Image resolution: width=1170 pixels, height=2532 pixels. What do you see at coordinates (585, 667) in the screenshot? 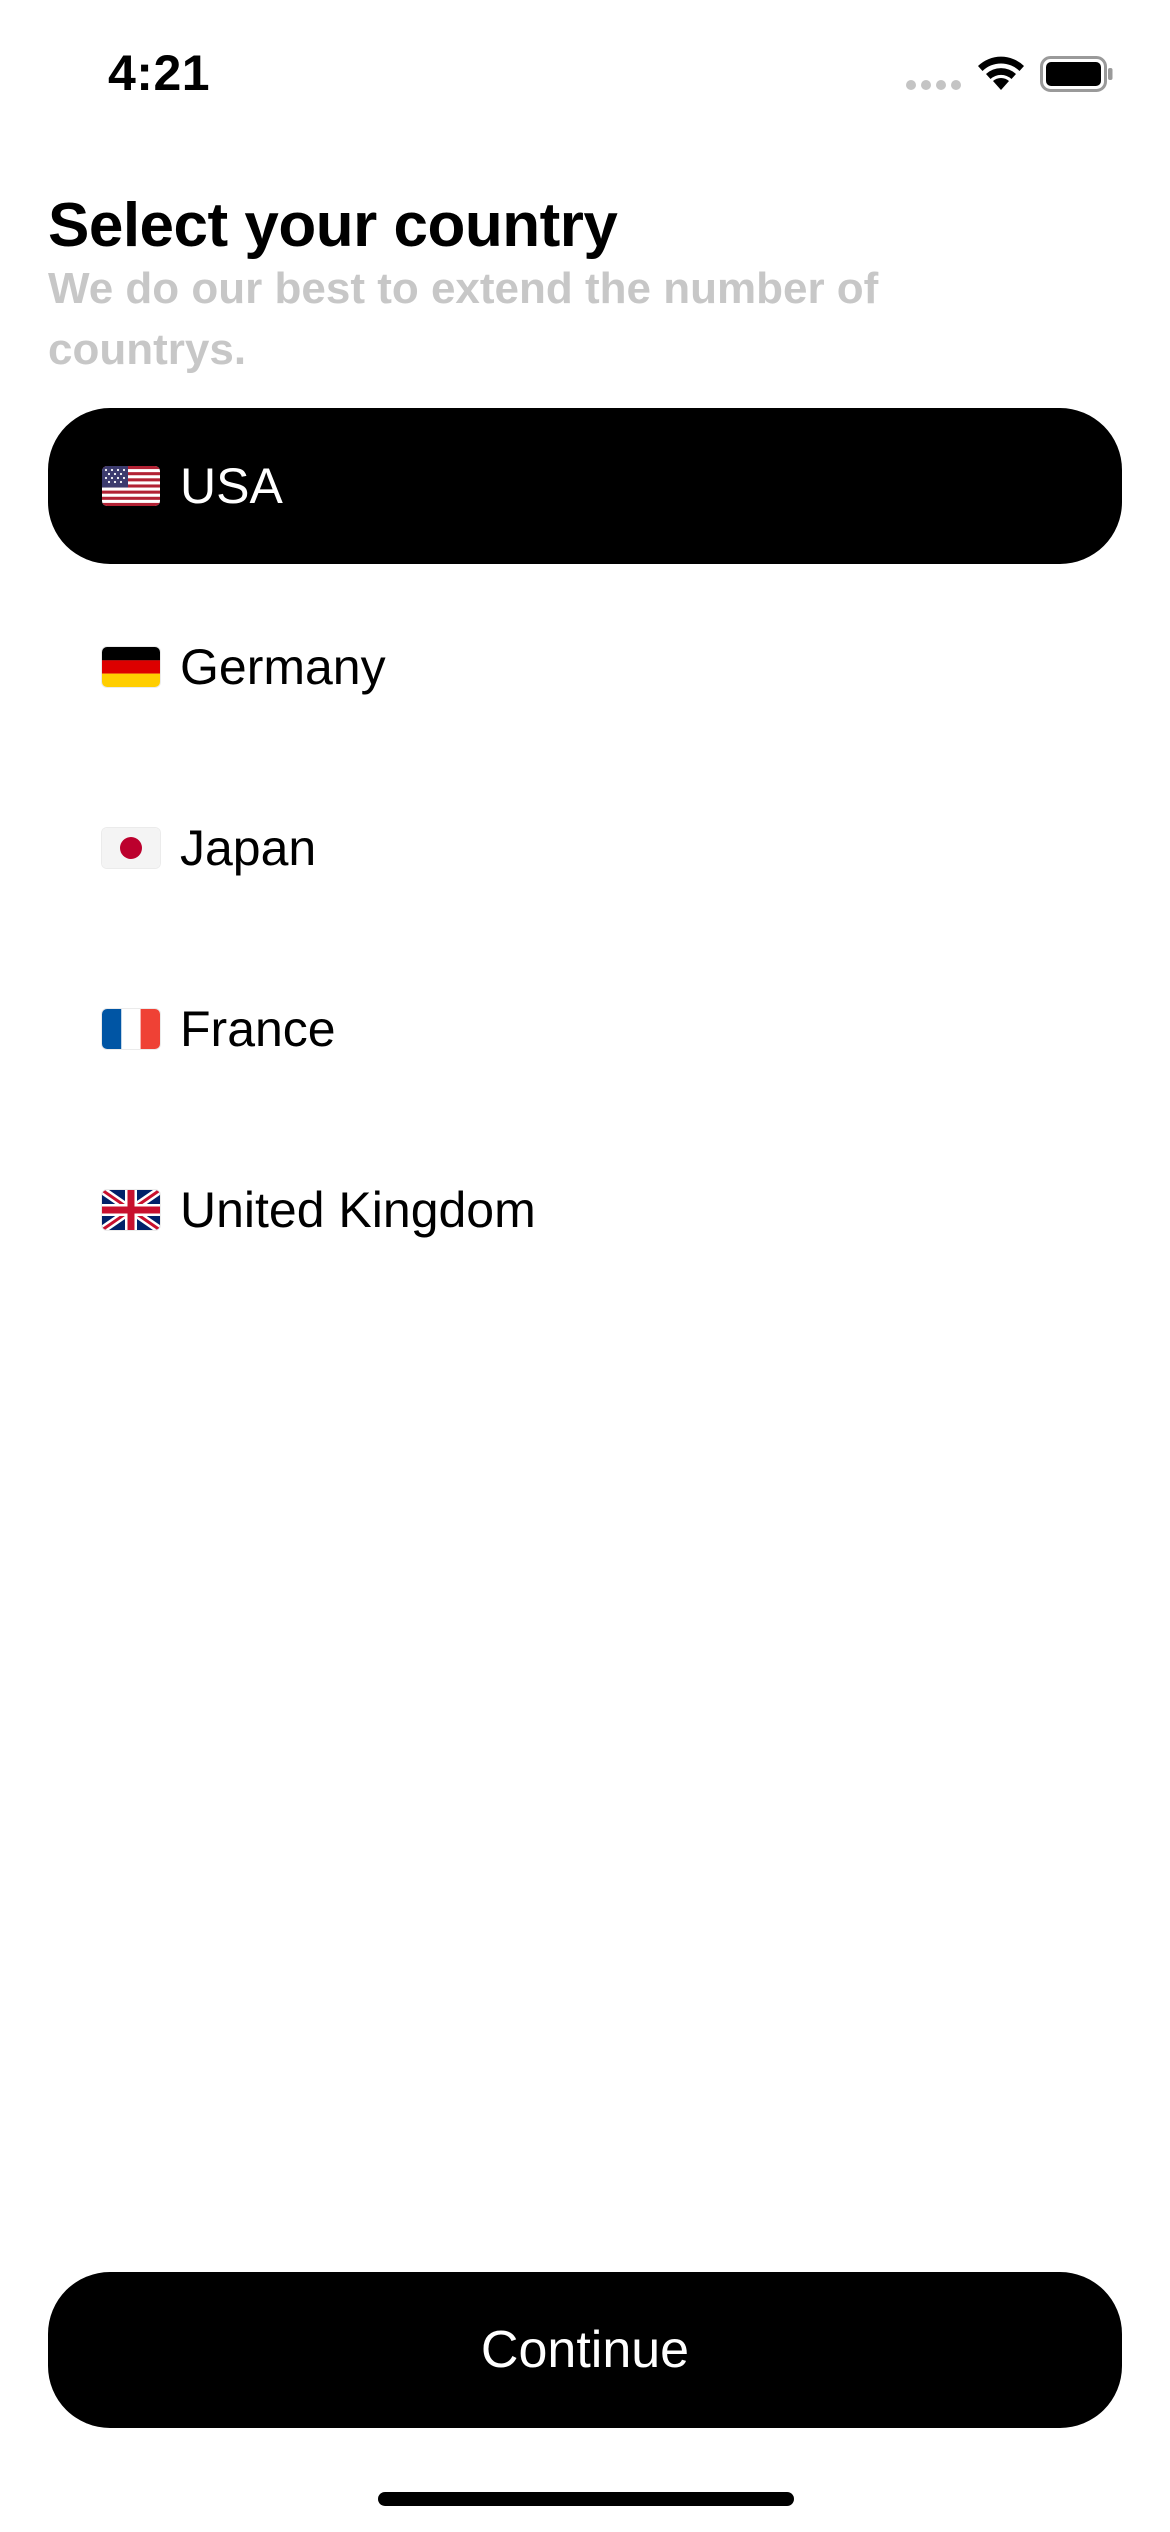
I see `country-option-germany: Germany` at bounding box center [585, 667].